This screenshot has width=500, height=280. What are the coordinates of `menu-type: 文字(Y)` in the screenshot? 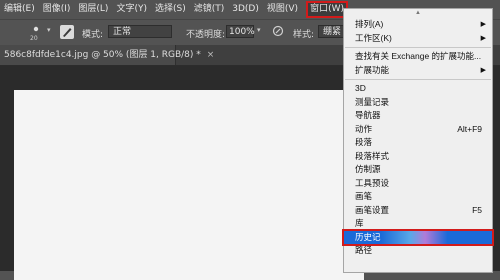 It's located at (131, 9).